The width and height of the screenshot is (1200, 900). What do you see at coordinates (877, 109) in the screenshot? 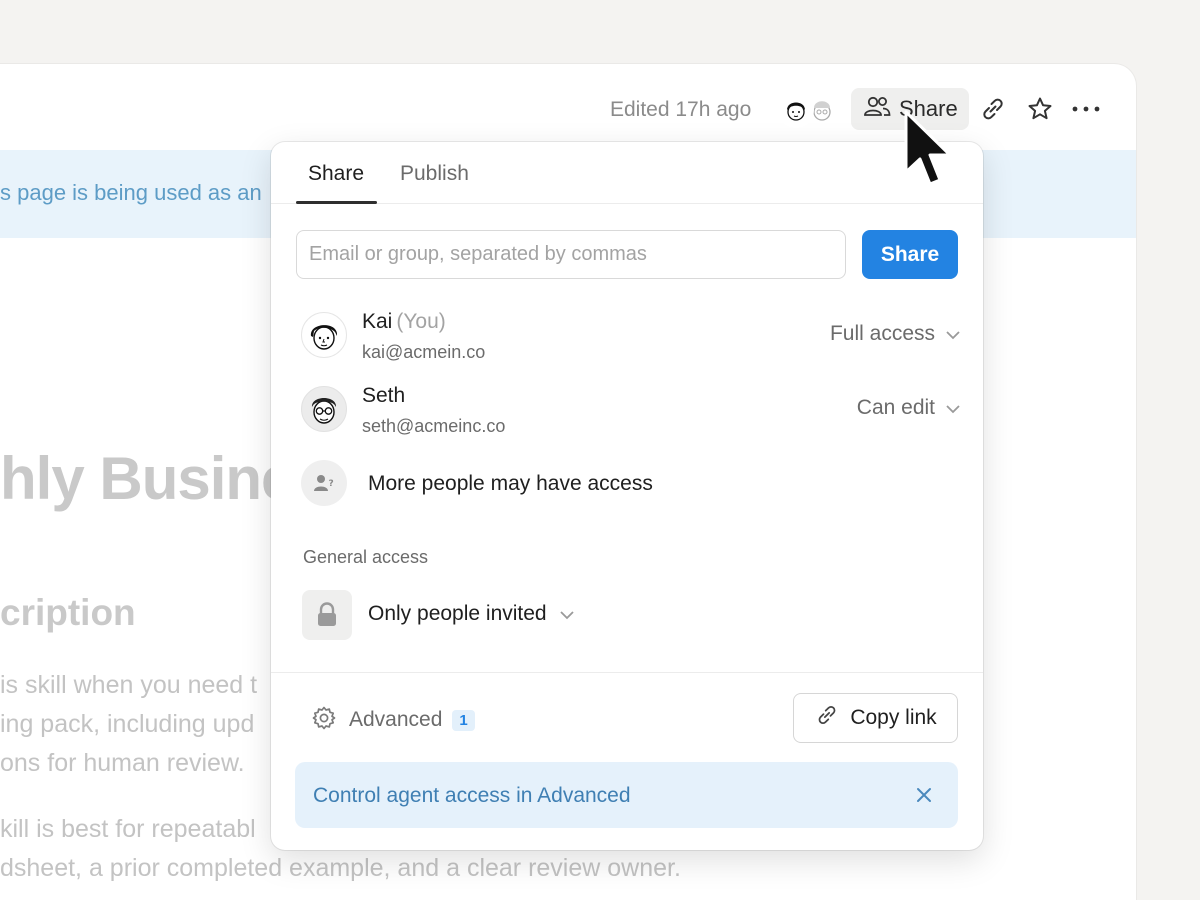
I see `people-icon` at bounding box center [877, 109].